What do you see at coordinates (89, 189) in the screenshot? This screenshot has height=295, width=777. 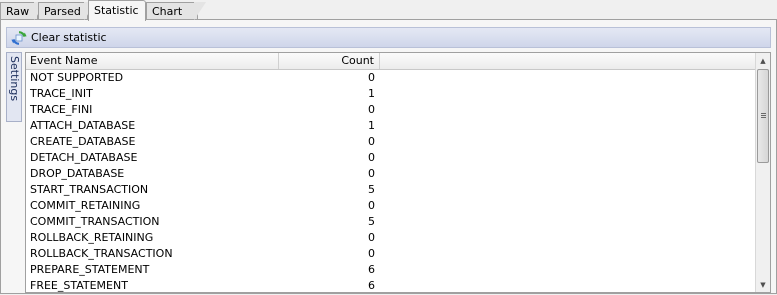 I see `event-name-cell: START_TRANSACTION` at bounding box center [89, 189].